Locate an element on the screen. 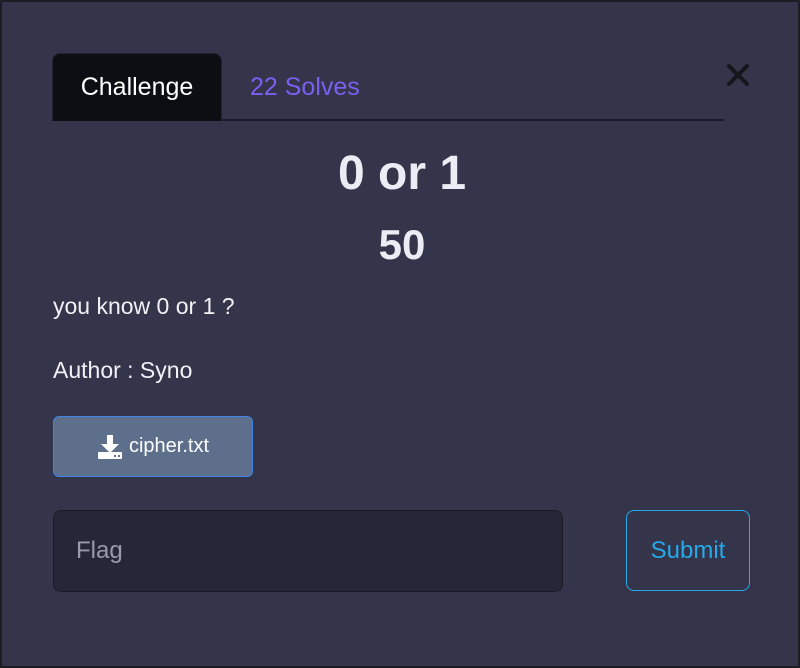 This screenshot has height=668, width=800. download-icon is located at coordinates (110, 447).